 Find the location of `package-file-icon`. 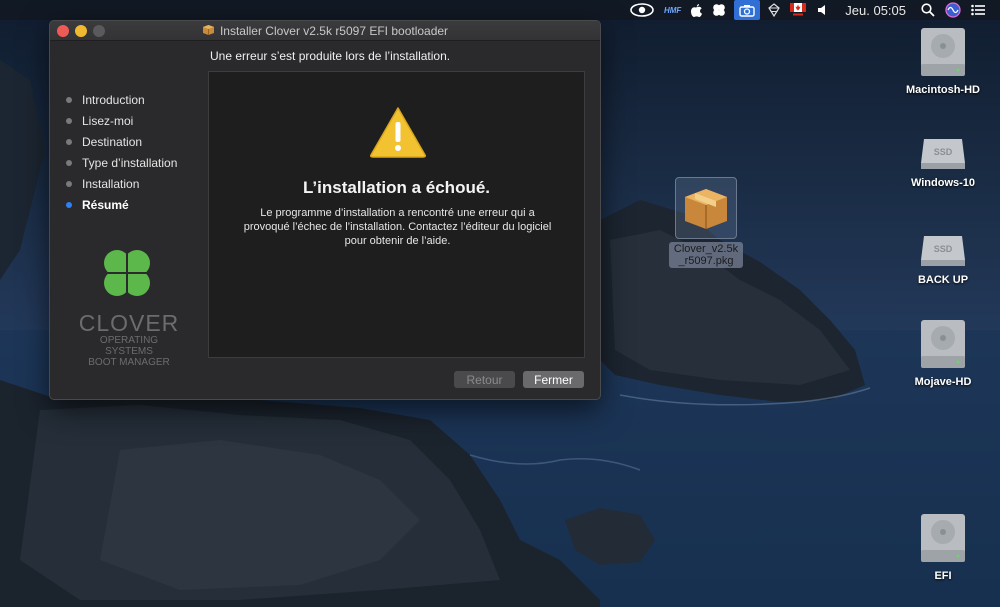

package-file-icon is located at coordinates (706, 208).